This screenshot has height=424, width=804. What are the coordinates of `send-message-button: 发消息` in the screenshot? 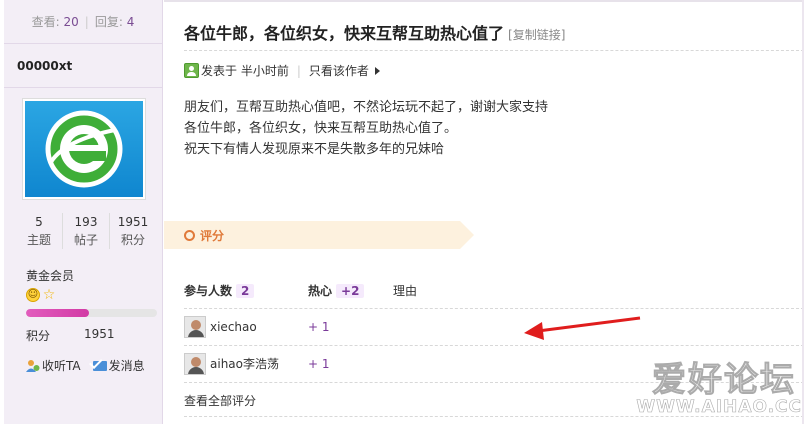 It's located at (118, 365).